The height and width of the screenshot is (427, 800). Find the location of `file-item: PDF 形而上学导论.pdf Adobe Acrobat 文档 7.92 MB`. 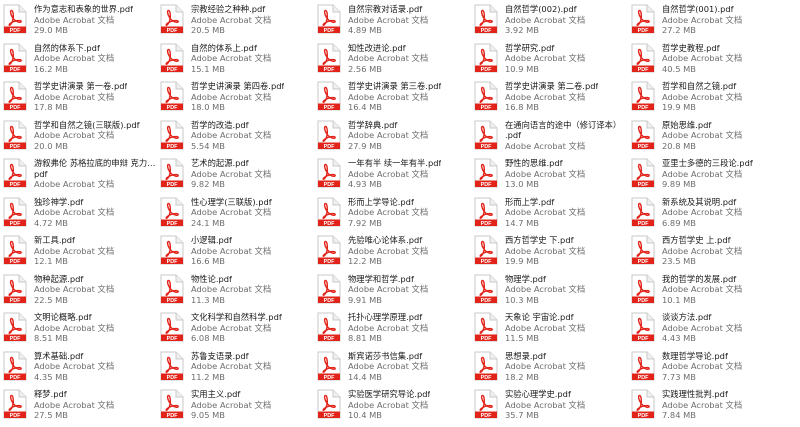

file-item: PDF 形而上学导论.pdf Adobe Acrobat 文档 7.92 MB is located at coordinates (394, 213).